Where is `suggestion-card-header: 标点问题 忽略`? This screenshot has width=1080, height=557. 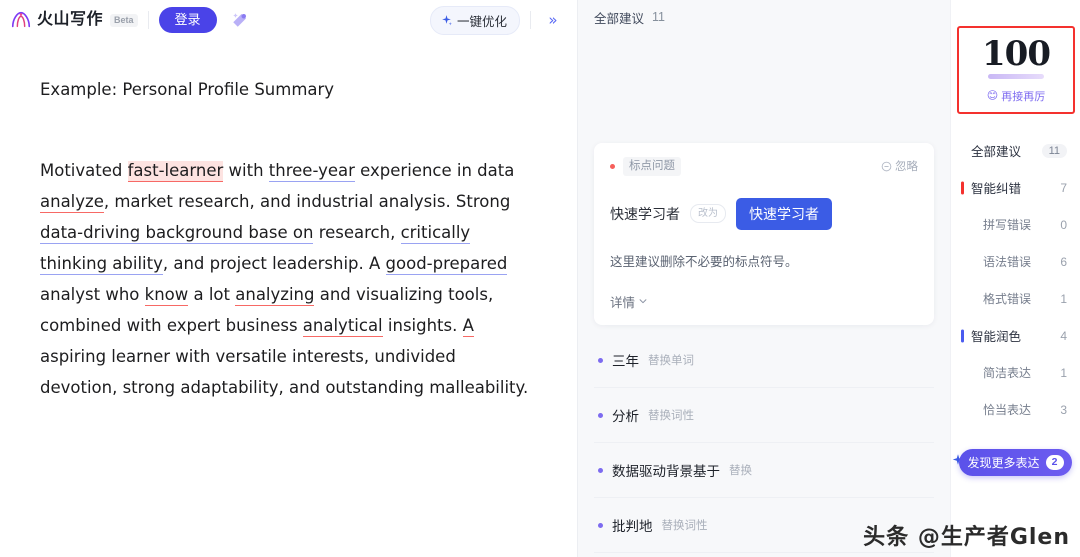
suggestion-card-header: 标点问题 忽略 is located at coordinates (764, 166).